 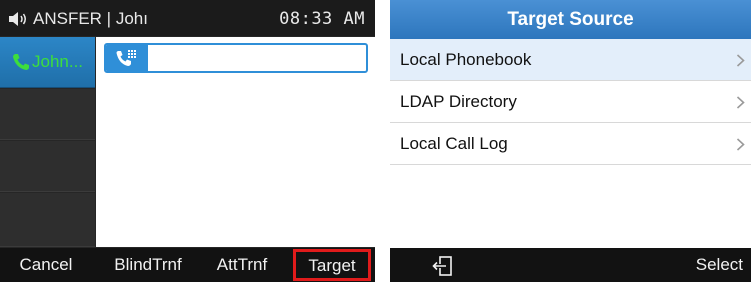 What do you see at coordinates (236, 58) in the screenshot?
I see `transfer-number-input` at bounding box center [236, 58].